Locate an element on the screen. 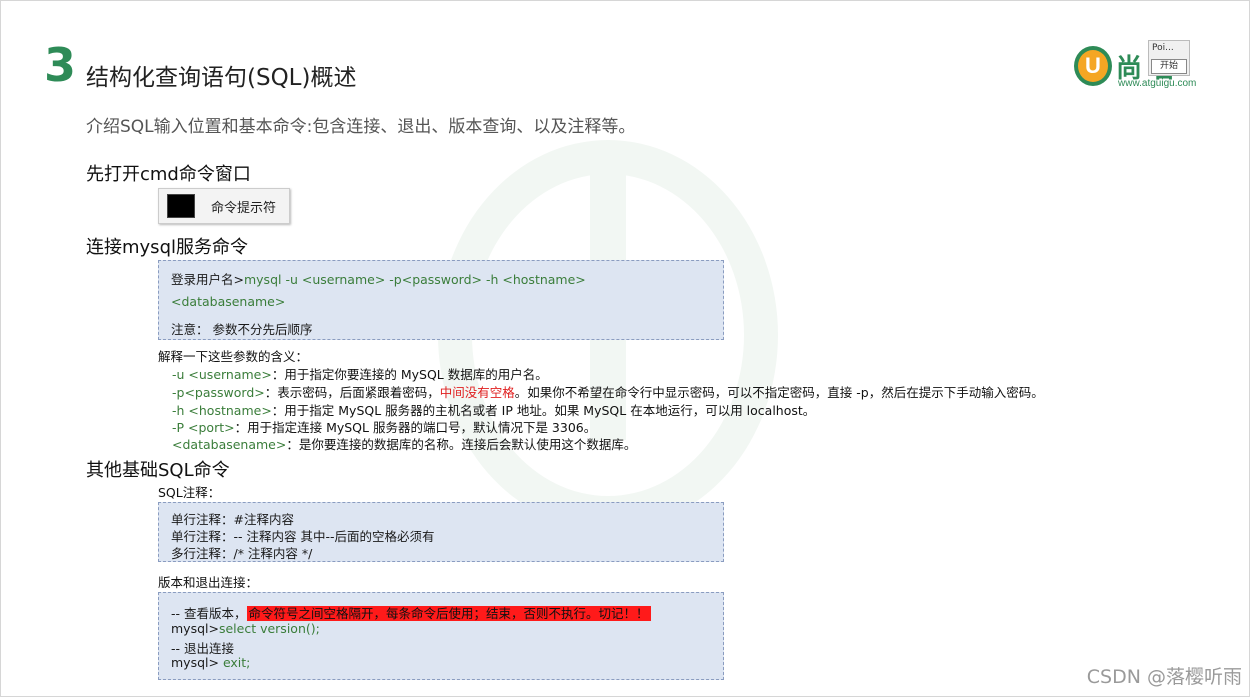  footer-watermark: CSDN @落樱听雨 is located at coordinates (1164, 677).